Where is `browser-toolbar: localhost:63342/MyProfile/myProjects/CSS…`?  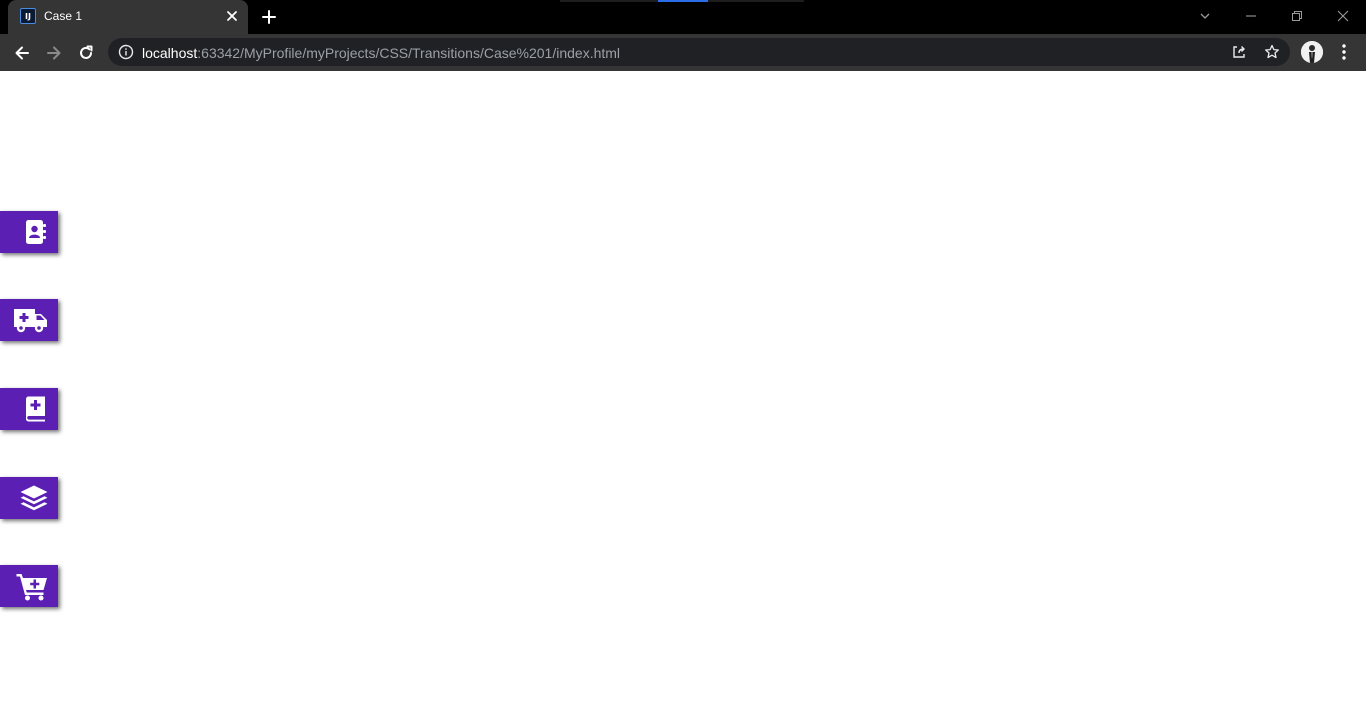 browser-toolbar: localhost:63342/MyProfile/myProjects/CSS… is located at coordinates (683, 52).